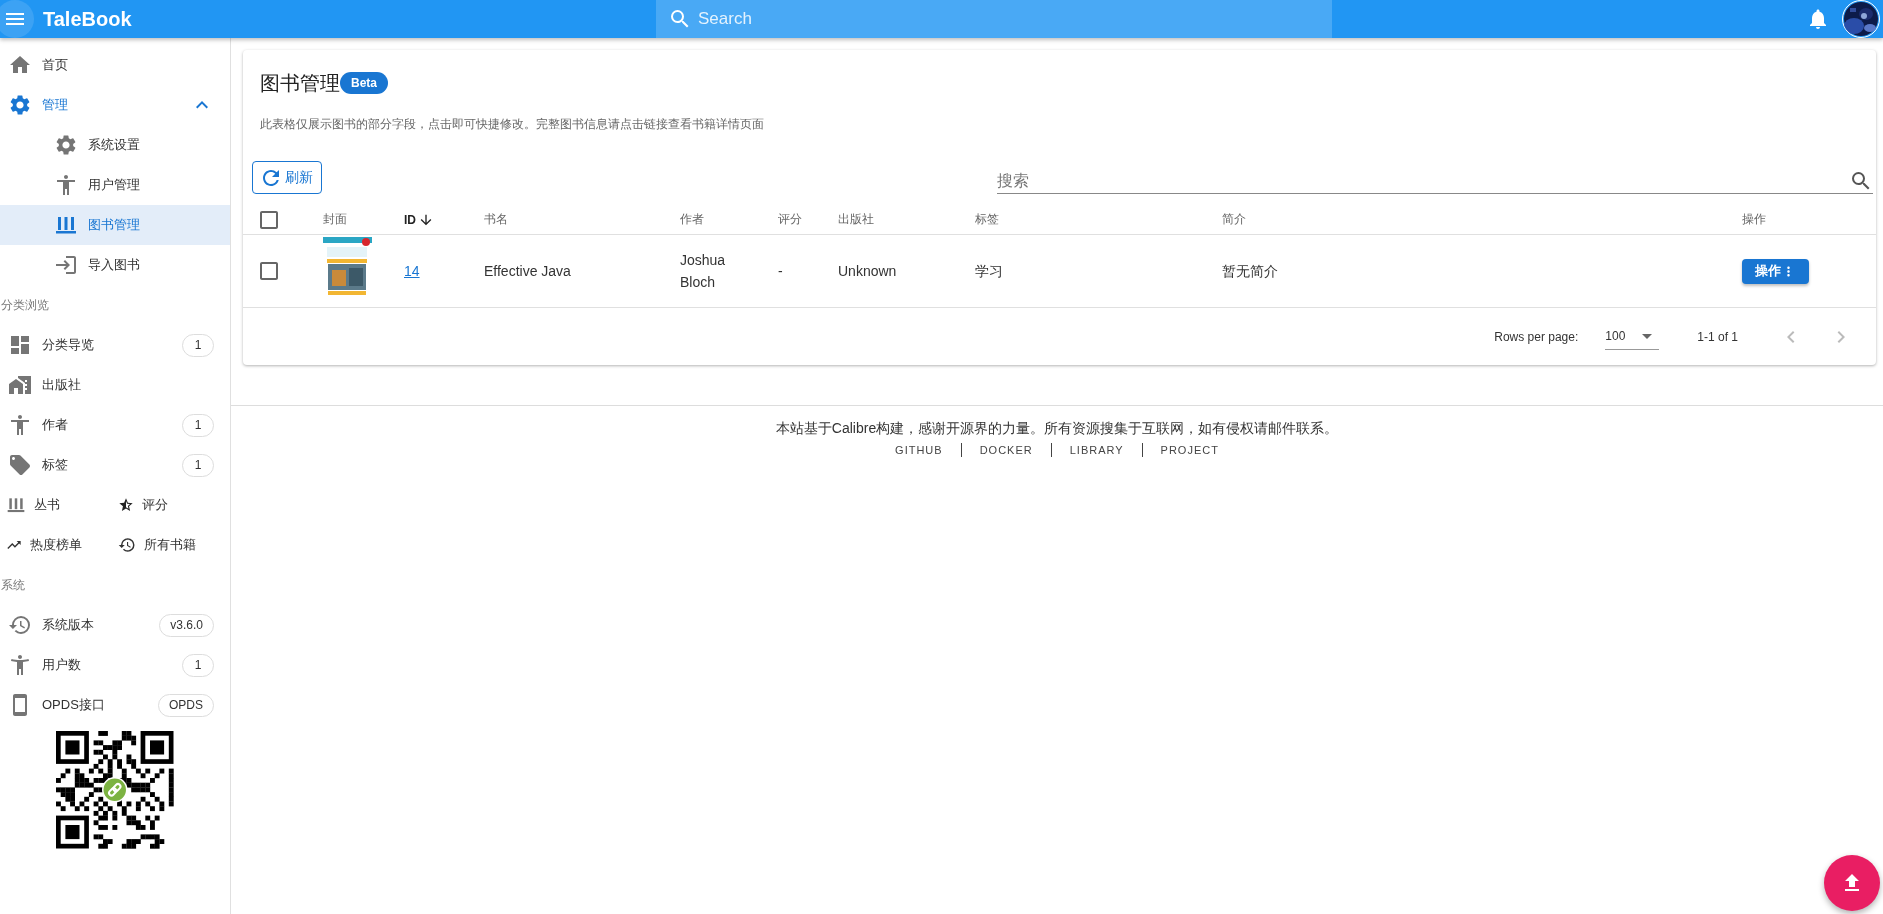  I want to click on nav-item: 导入图书, so click(115, 265).